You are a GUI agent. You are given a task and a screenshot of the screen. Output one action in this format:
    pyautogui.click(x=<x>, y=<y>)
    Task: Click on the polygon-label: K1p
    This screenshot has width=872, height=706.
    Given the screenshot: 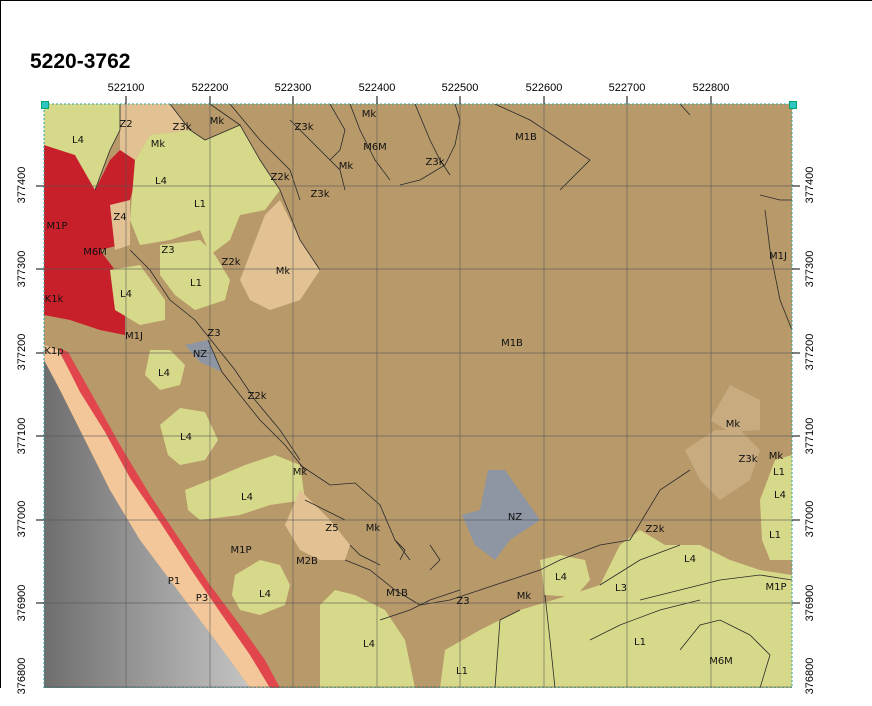 What is the action you would take?
    pyautogui.click(x=53, y=351)
    